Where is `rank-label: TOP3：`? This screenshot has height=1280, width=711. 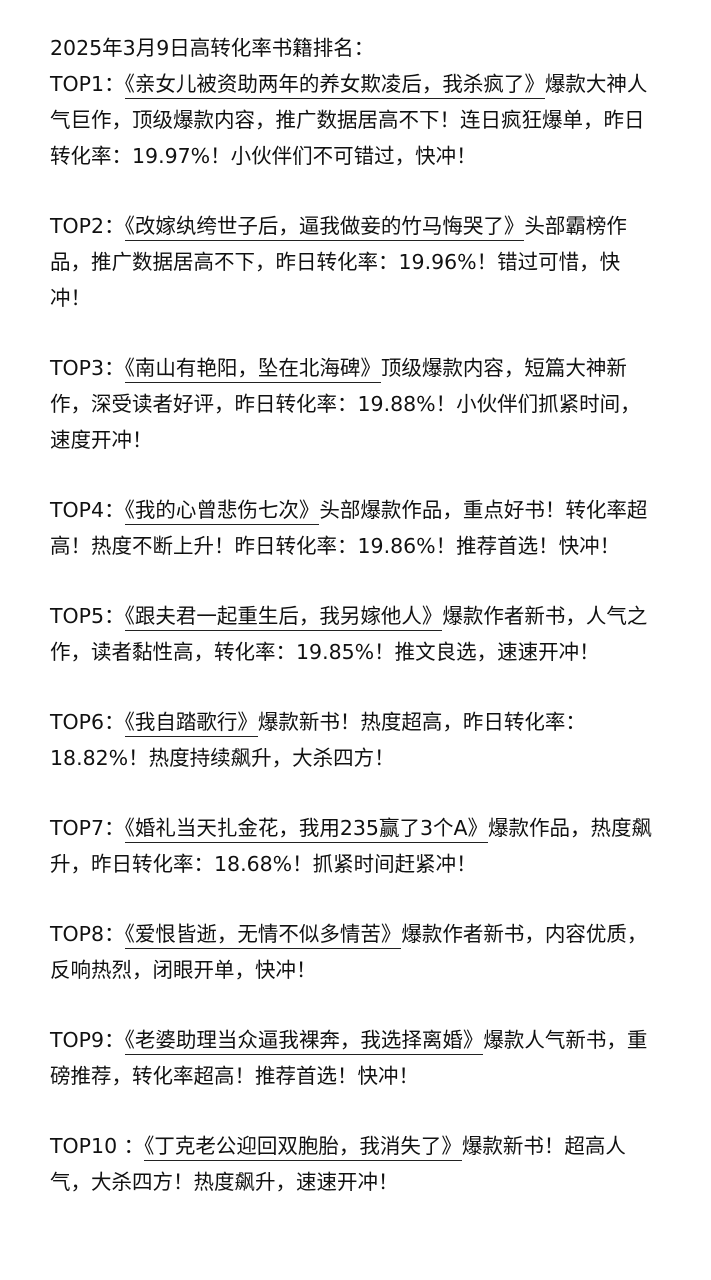
rank-label: TOP3： is located at coordinates (87, 368).